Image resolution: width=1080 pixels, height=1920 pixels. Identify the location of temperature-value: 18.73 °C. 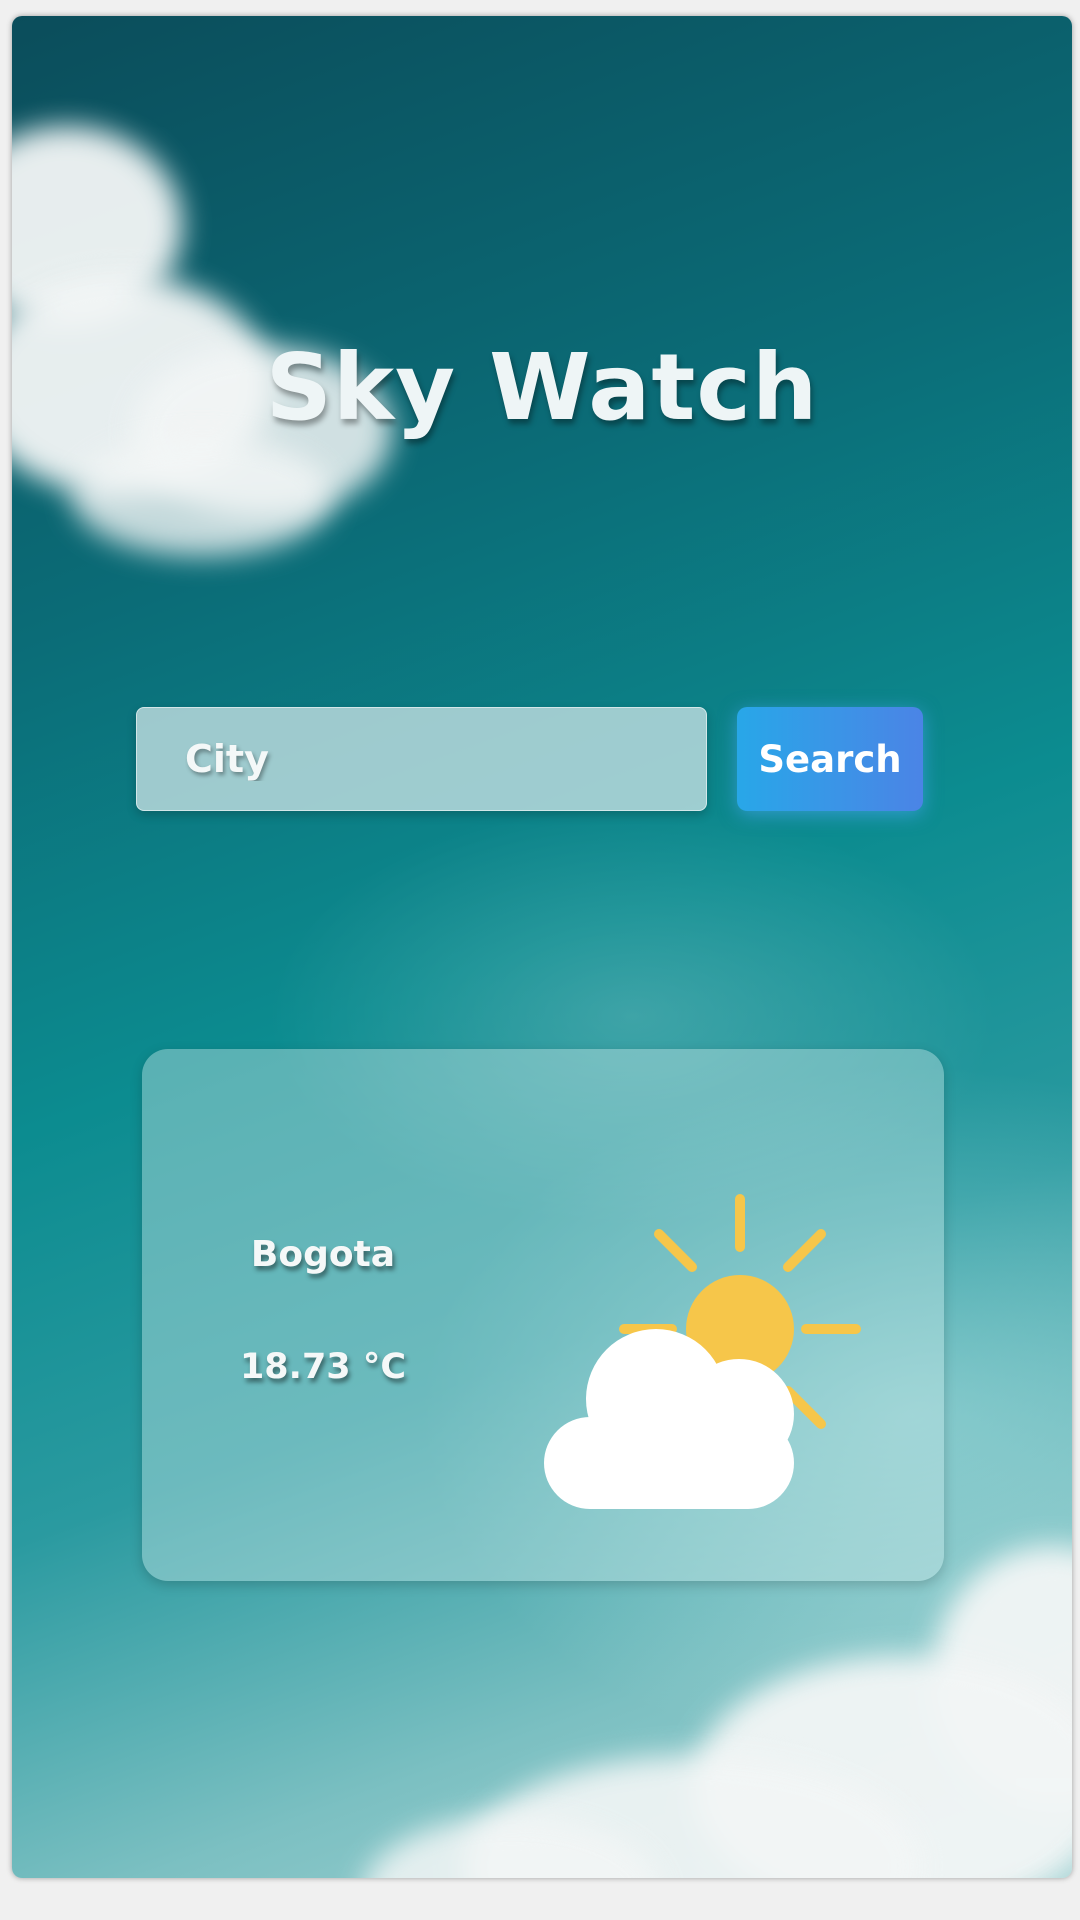
(323, 1367).